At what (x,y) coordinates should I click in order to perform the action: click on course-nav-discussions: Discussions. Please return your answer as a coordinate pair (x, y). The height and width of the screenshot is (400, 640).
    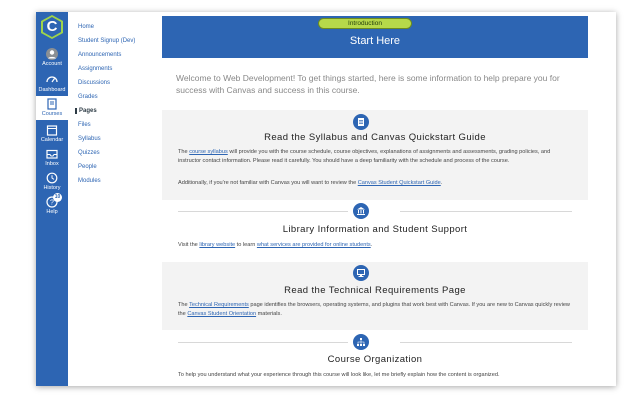
    Looking at the image, I should click on (94, 83).